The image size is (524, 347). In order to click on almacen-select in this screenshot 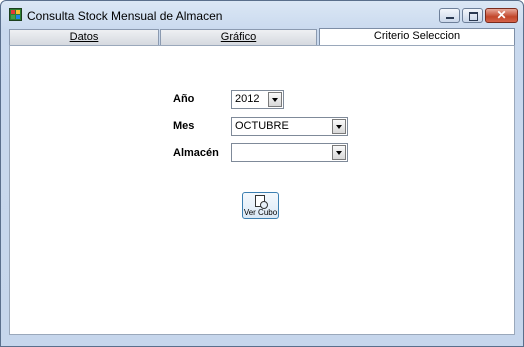, I will do `click(289, 152)`.